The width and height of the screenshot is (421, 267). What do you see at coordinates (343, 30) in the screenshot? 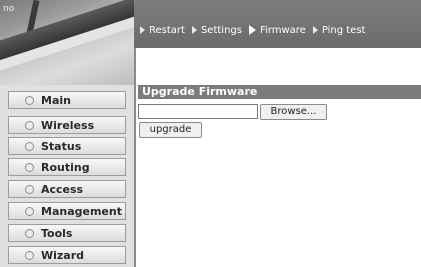
I see `nav-label: Ping test` at bounding box center [343, 30].